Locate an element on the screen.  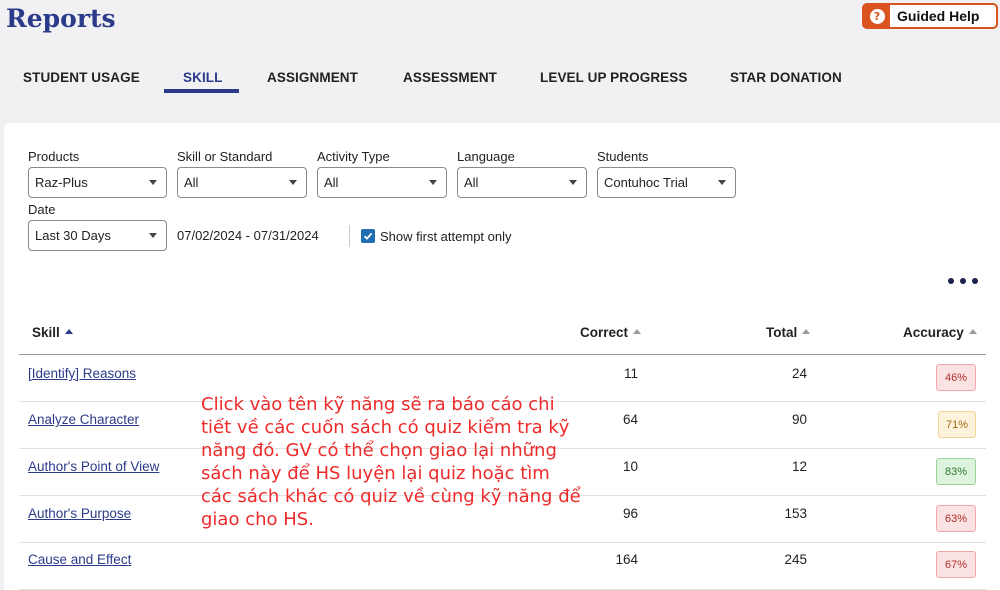
correct-cell: 64 is located at coordinates (630, 419).